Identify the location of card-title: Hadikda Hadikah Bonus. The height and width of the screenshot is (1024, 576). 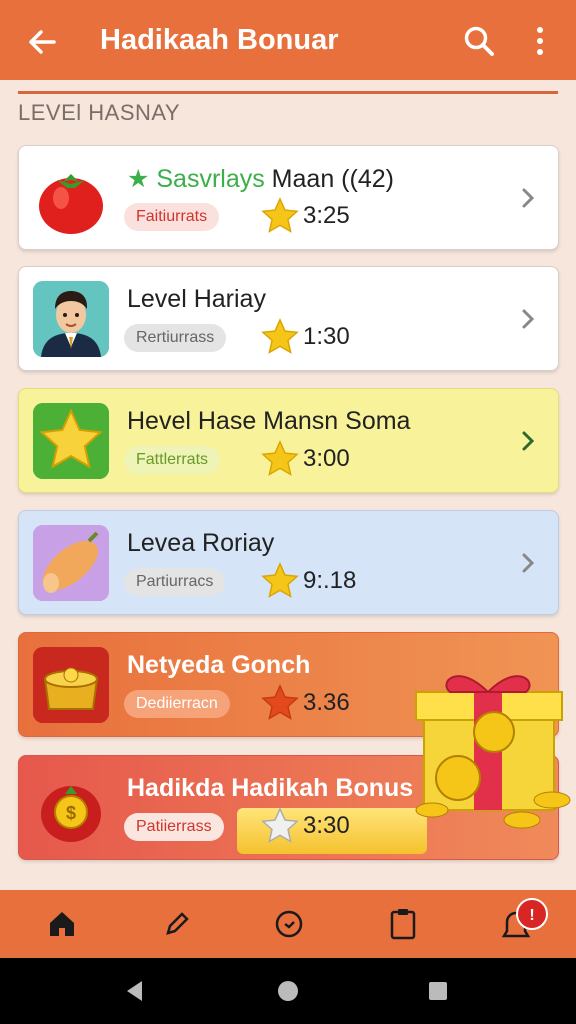
(270, 788).